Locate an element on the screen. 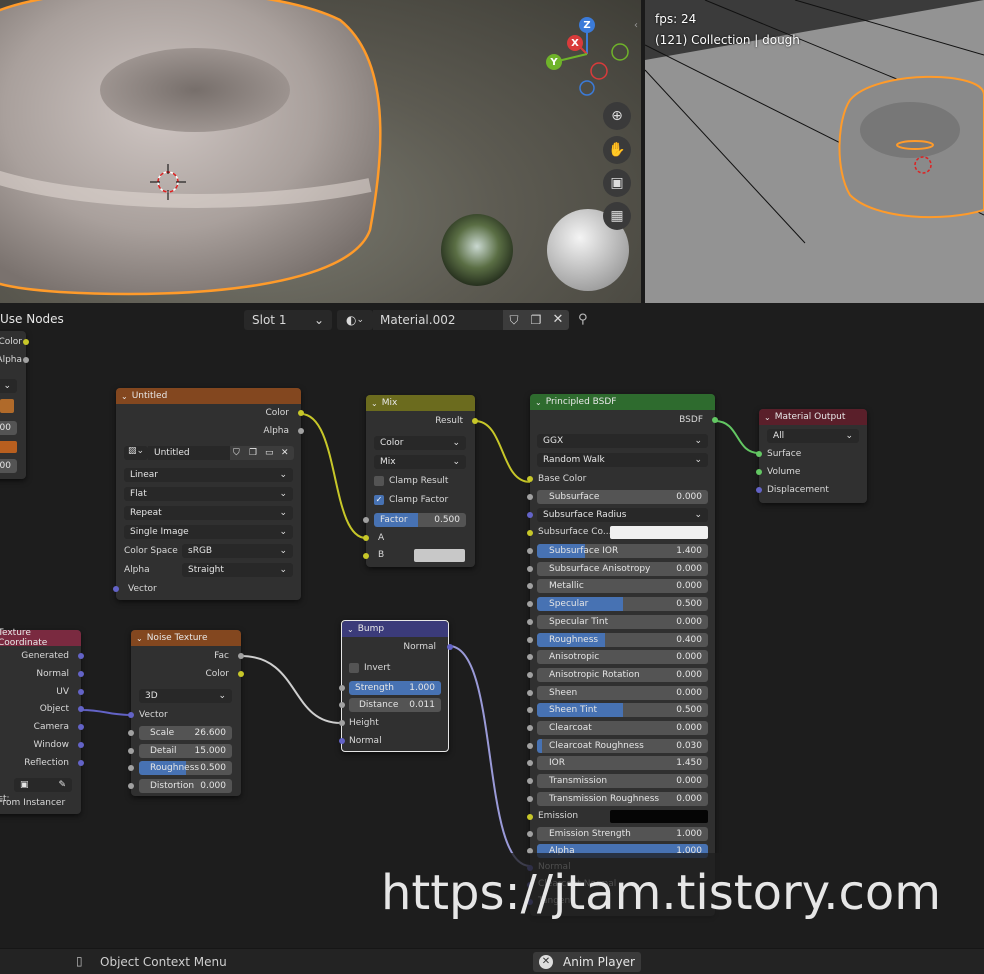  node-header: ⌄ Mix is located at coordinates (420, 403).